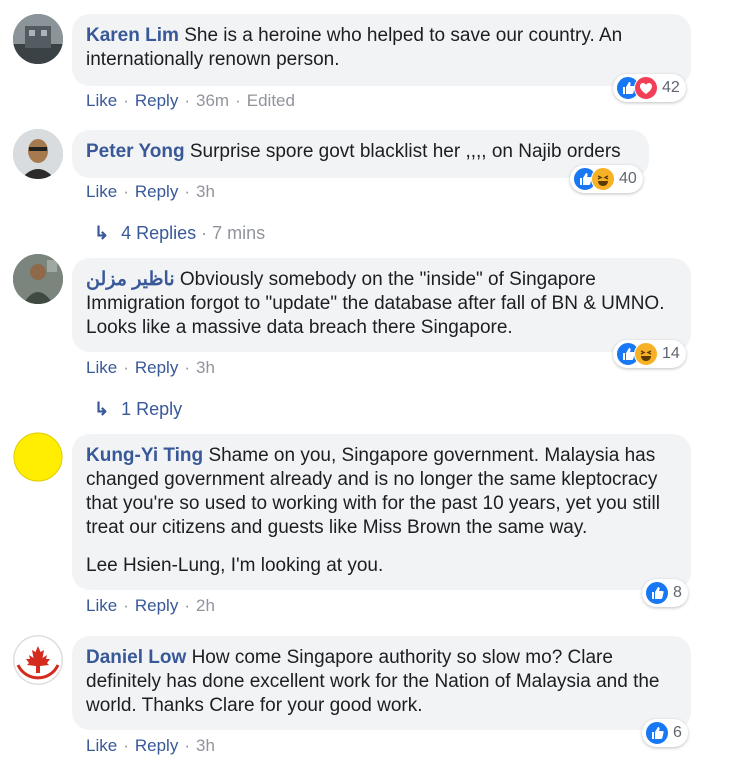 The width and height of the screenshot is (745, 770). I want to click on comment-author: ناظير مزلن, so click(130, 279).